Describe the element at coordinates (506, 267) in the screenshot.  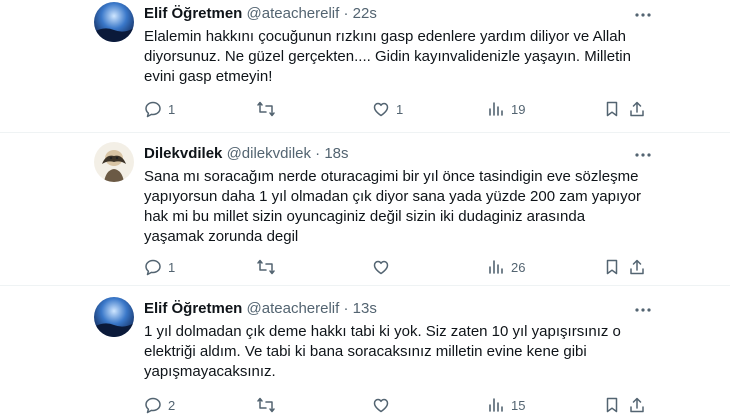
I see `views-button: 26` at that location.